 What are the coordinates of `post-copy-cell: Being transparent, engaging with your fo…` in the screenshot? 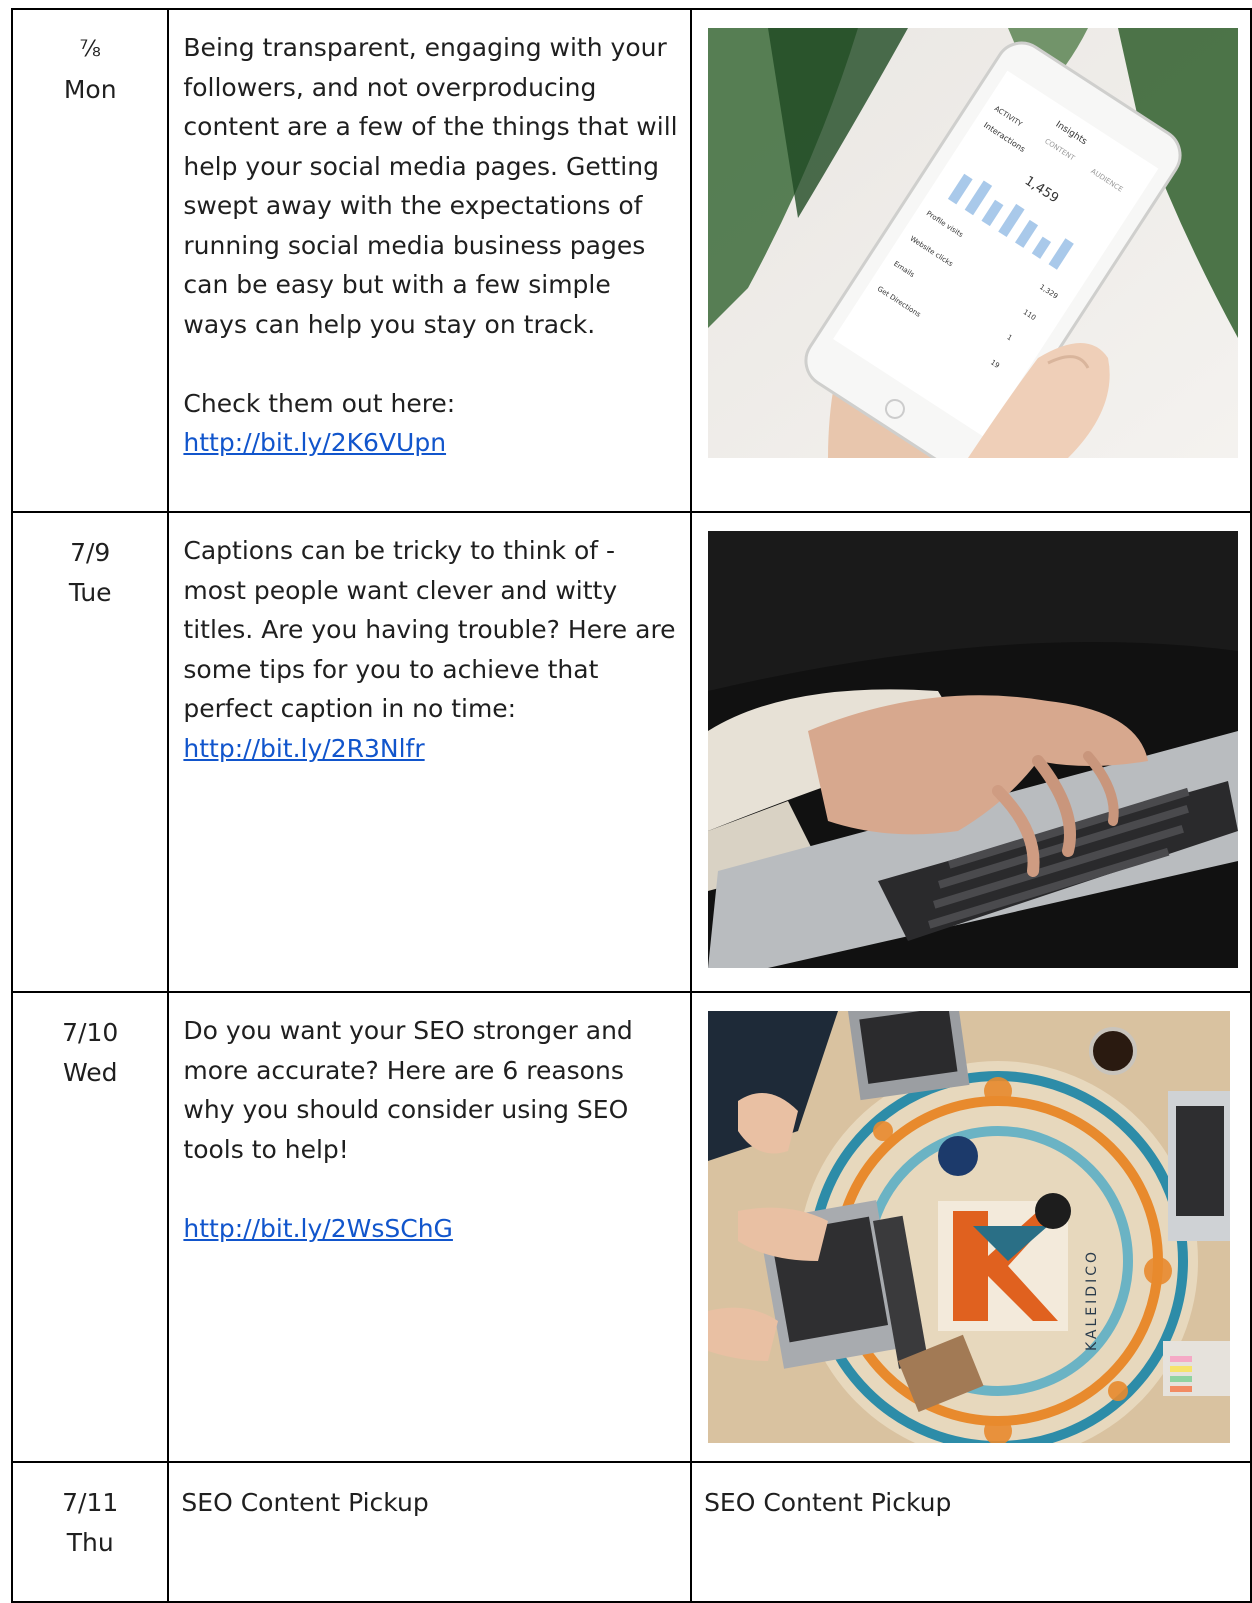 It's located at (430, 260).